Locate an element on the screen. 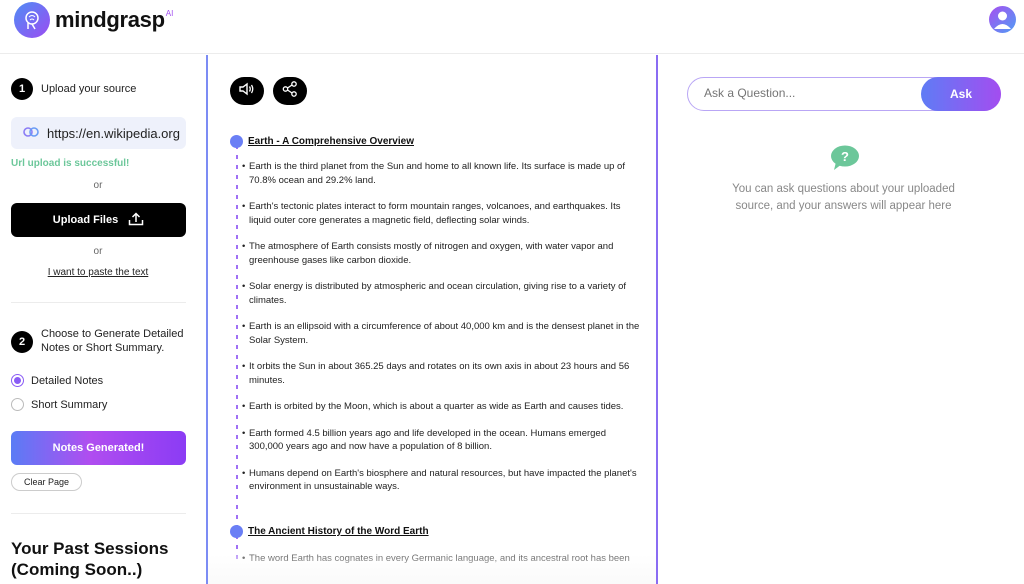 This screenshot has height=584, width=1024. logo: mindgrasp AI is located at coordinates (93, 20).